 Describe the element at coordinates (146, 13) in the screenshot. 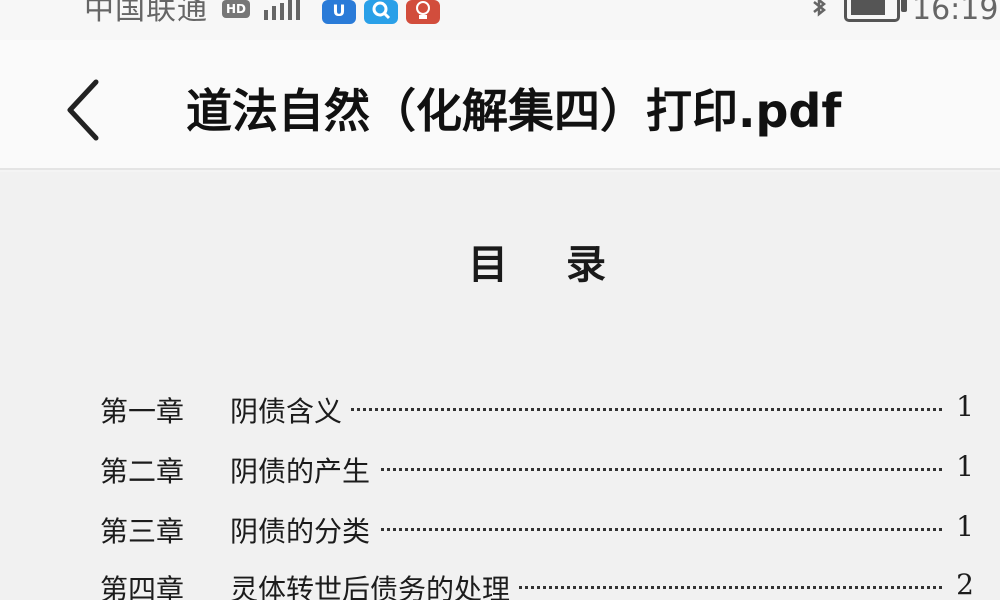

I see `carrier-name: 中国联通` at that location.